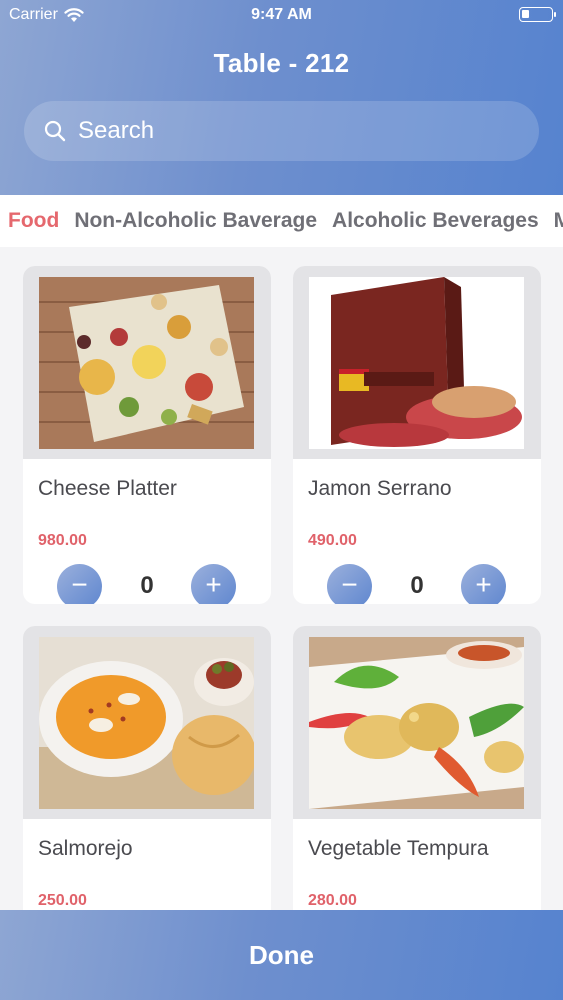 This screenshot has width=563, height=1000. I want to click on product-card: Jamon Serrano 490.00 − 0 +, so click(417, 435).